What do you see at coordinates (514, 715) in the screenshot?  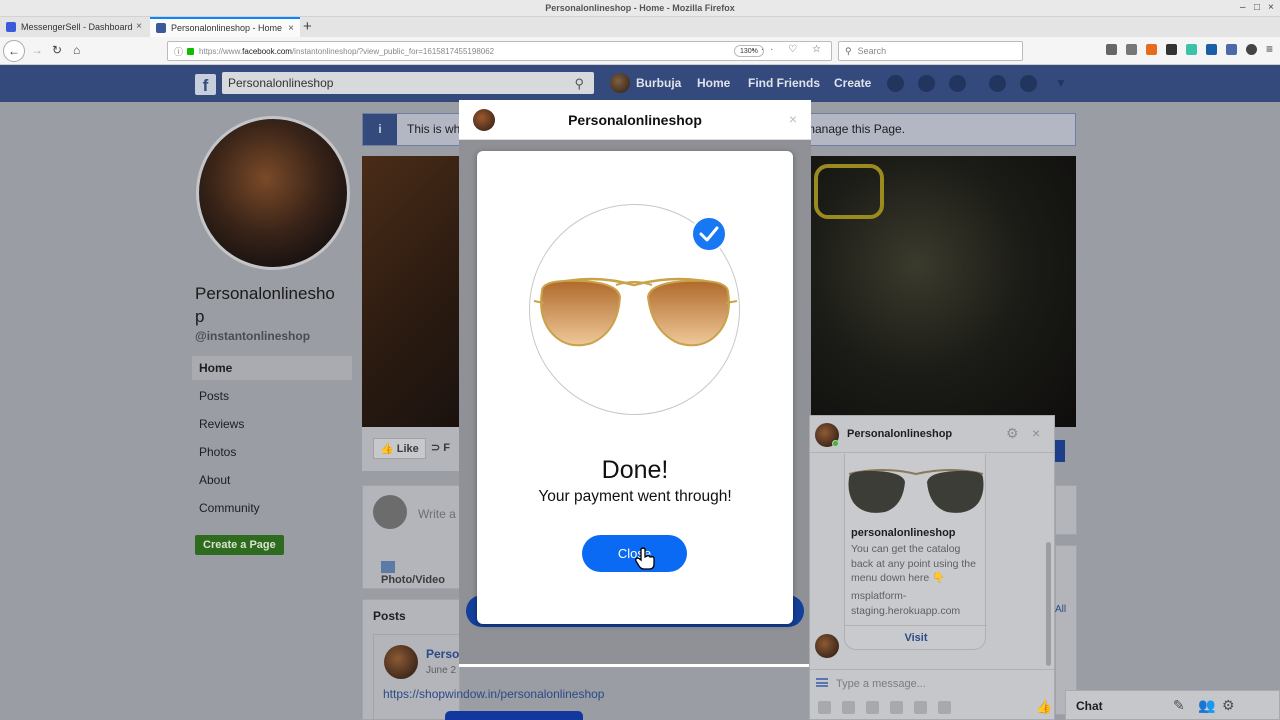 I see `post-link-preview` at bounding box center [514, 715].